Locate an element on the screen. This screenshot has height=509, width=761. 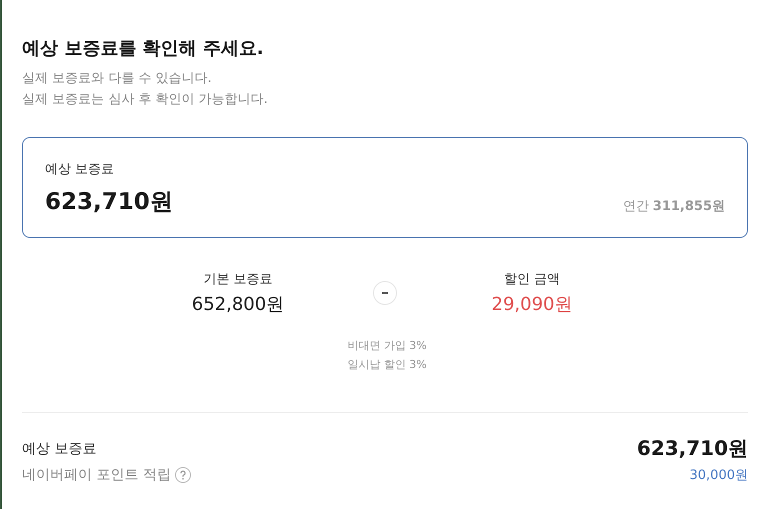
base-fee-label: 기본 보증료 is located at coordinates (238, 279).